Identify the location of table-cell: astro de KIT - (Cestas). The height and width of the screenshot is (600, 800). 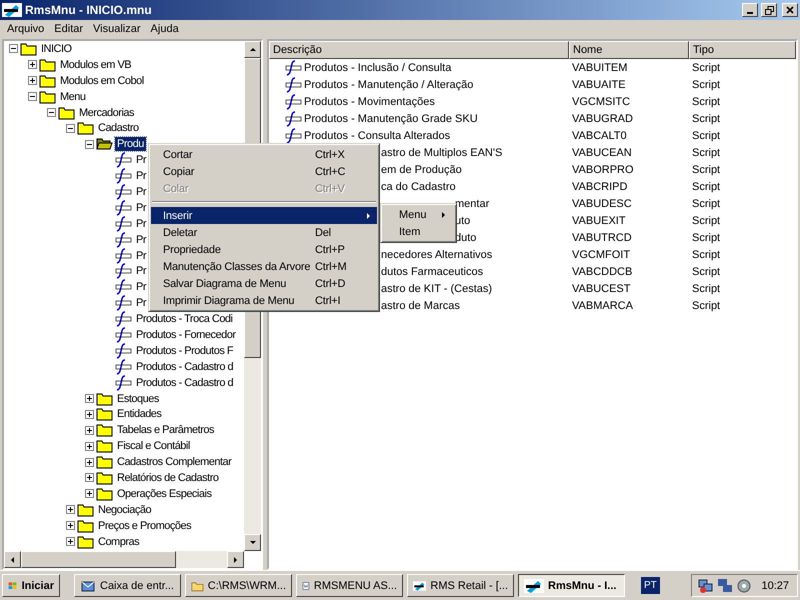
(436, 288).